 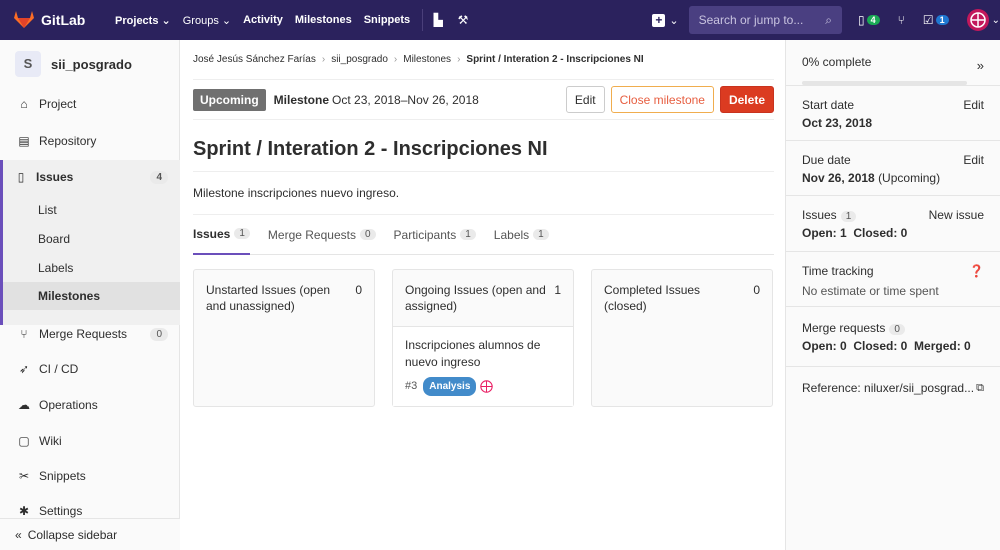 I want to click on merge-requests-summary: Open: 0 Closed: 0 Merged: 0, so click(x=886, y=346).